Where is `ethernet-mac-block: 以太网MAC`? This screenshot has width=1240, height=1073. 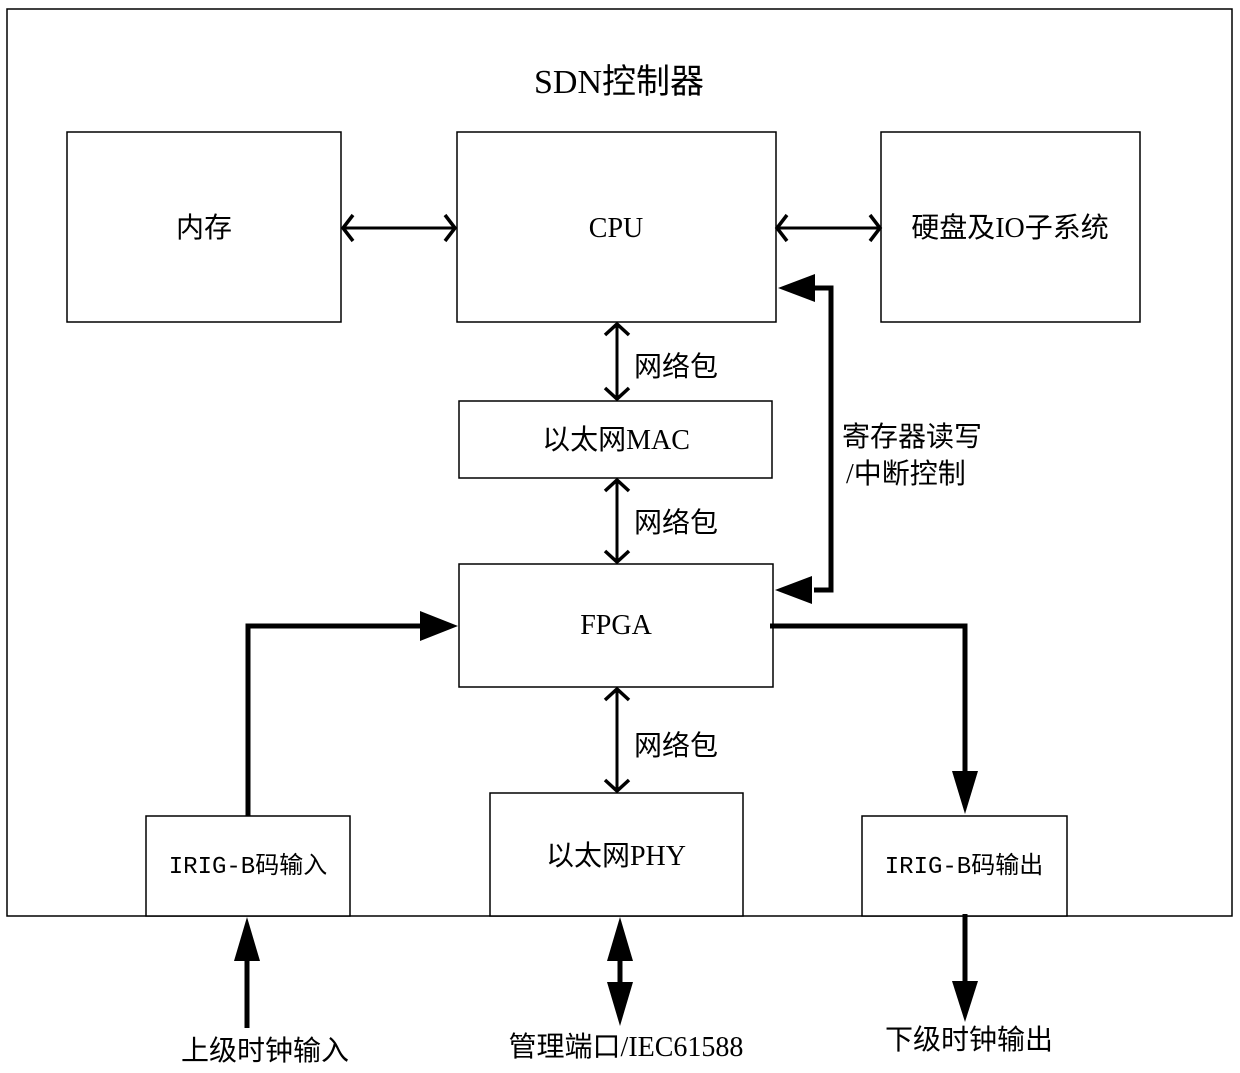
ethernet-mac-block: 以太网MAC is located at coordinates (615, 439).